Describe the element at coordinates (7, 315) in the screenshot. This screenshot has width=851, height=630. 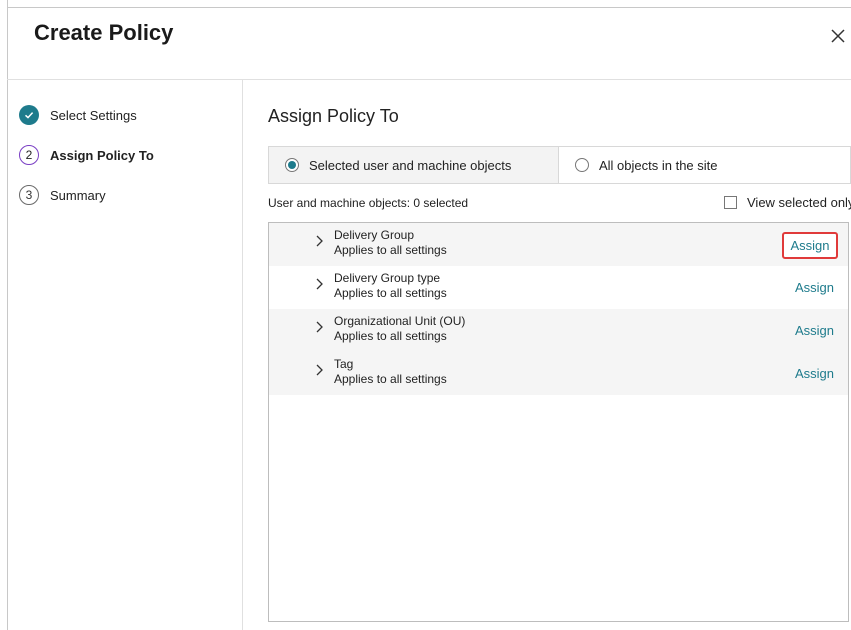
I see `dialog-border-left` at that location.